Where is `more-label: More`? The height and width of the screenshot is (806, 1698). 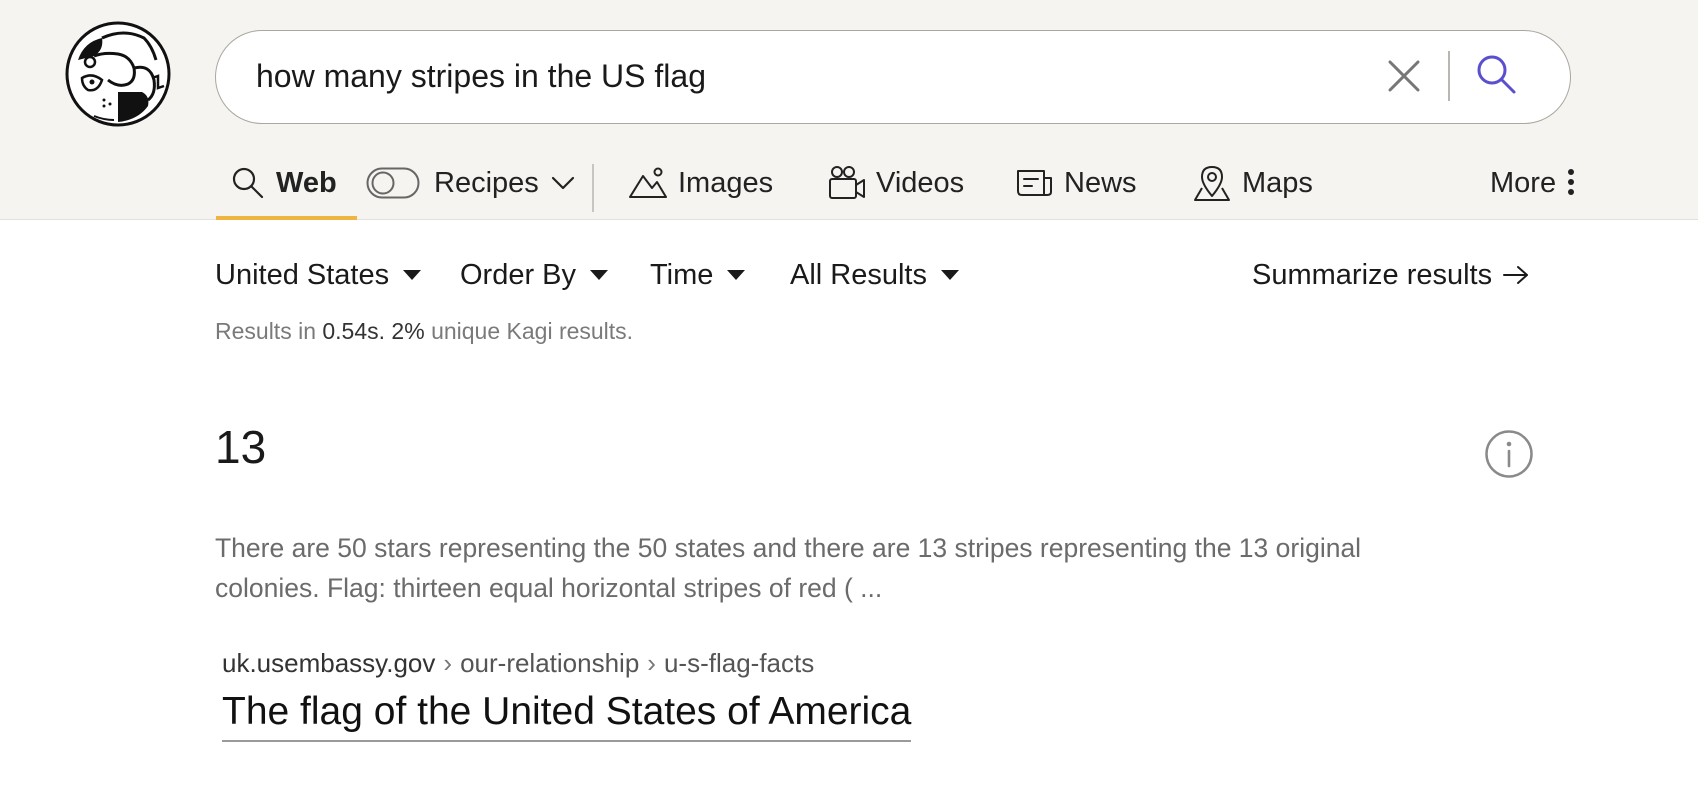
more-label: More is located at coordinates (1523, 182).